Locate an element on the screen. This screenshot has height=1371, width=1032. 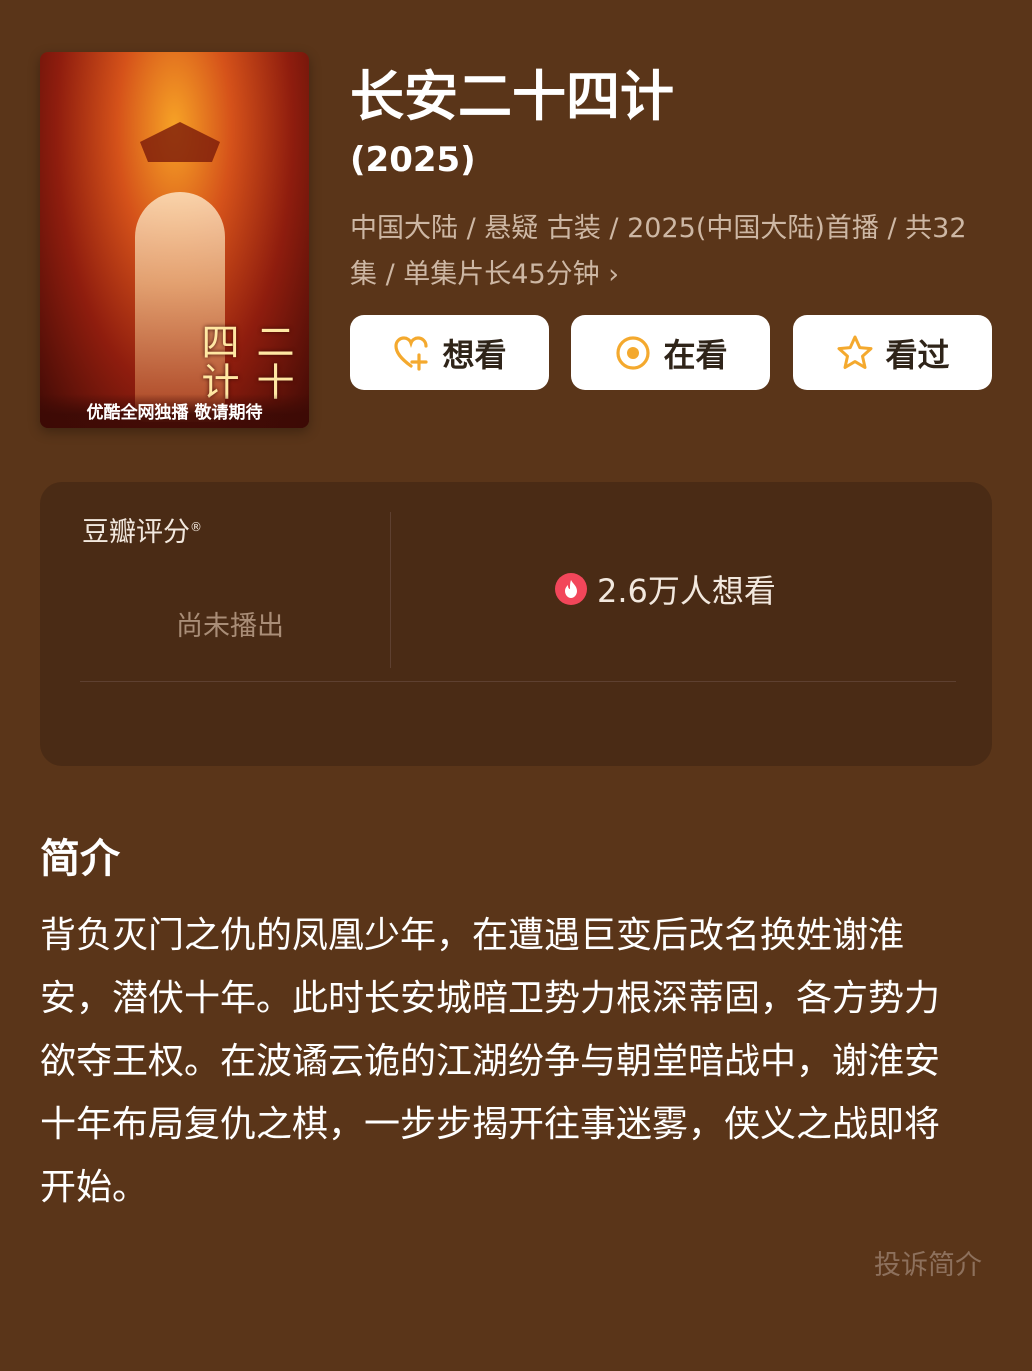
wishers-count: 2.6万人想看 is located at coordinates (665, 589).